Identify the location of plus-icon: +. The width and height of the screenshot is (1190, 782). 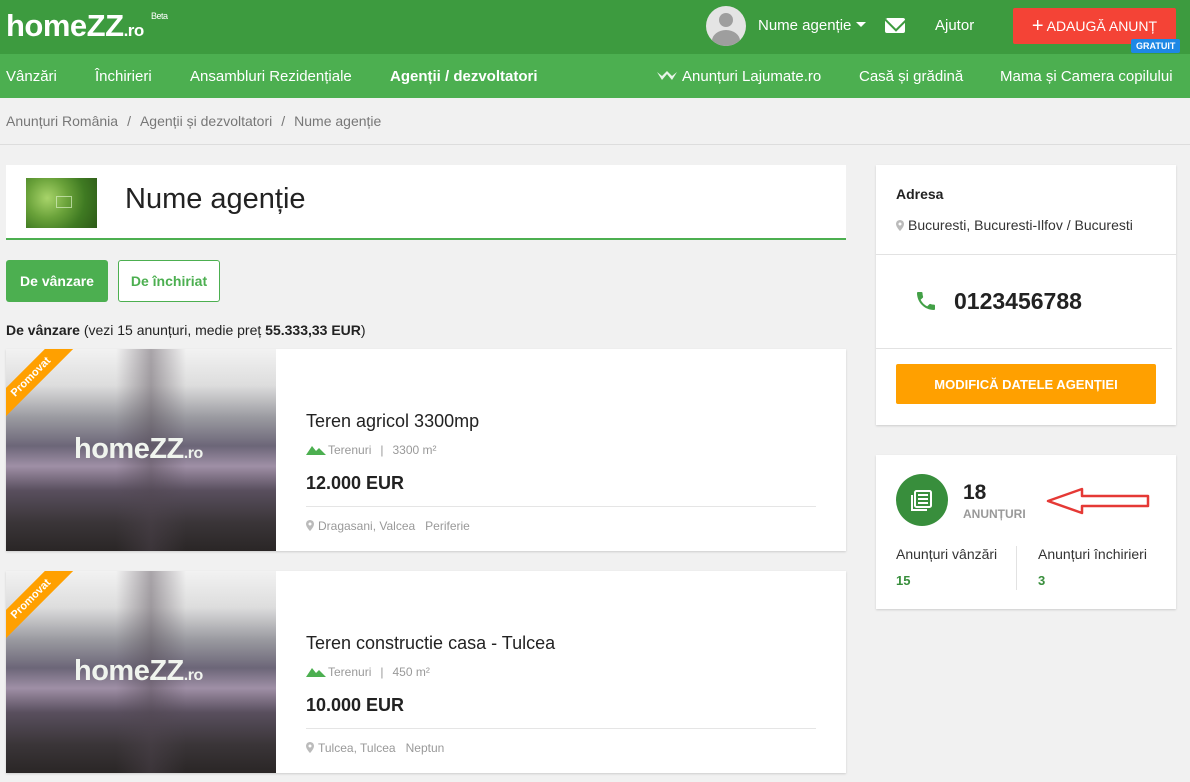
(1037, 26).